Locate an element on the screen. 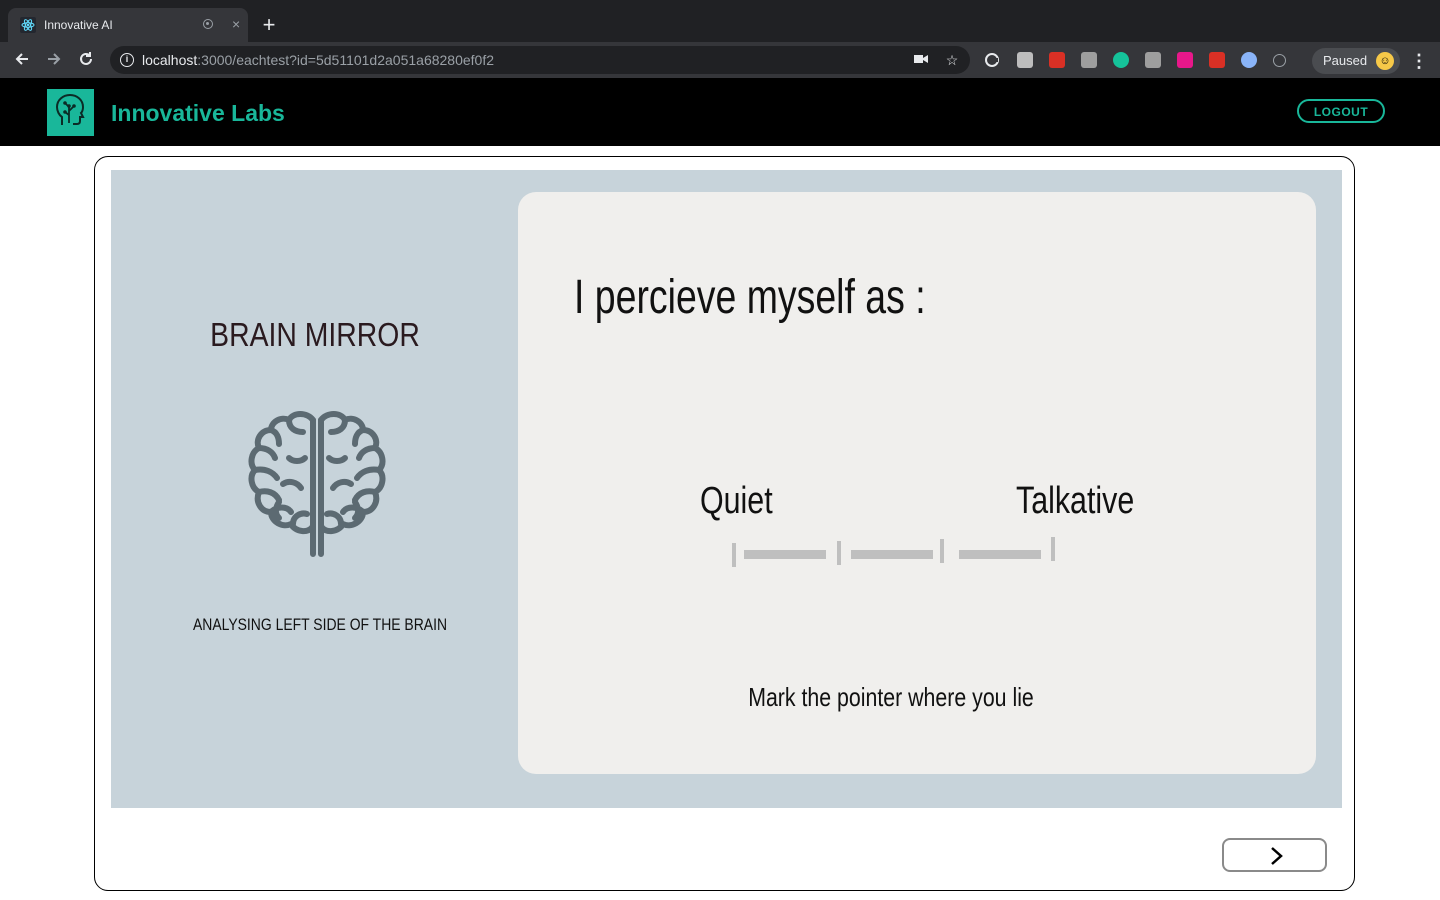 The height and width of the screenshot is (900, 1440). avatar: ☺ is located at coordinates (1385, 61).